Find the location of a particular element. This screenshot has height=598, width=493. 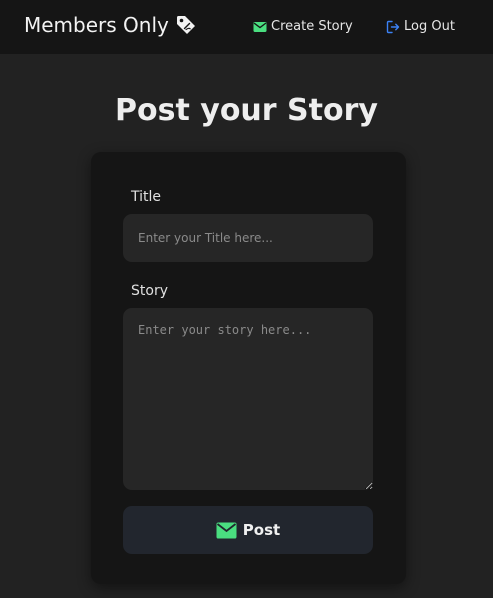

brand-name: Members Only is located at coordinates (96, 25).